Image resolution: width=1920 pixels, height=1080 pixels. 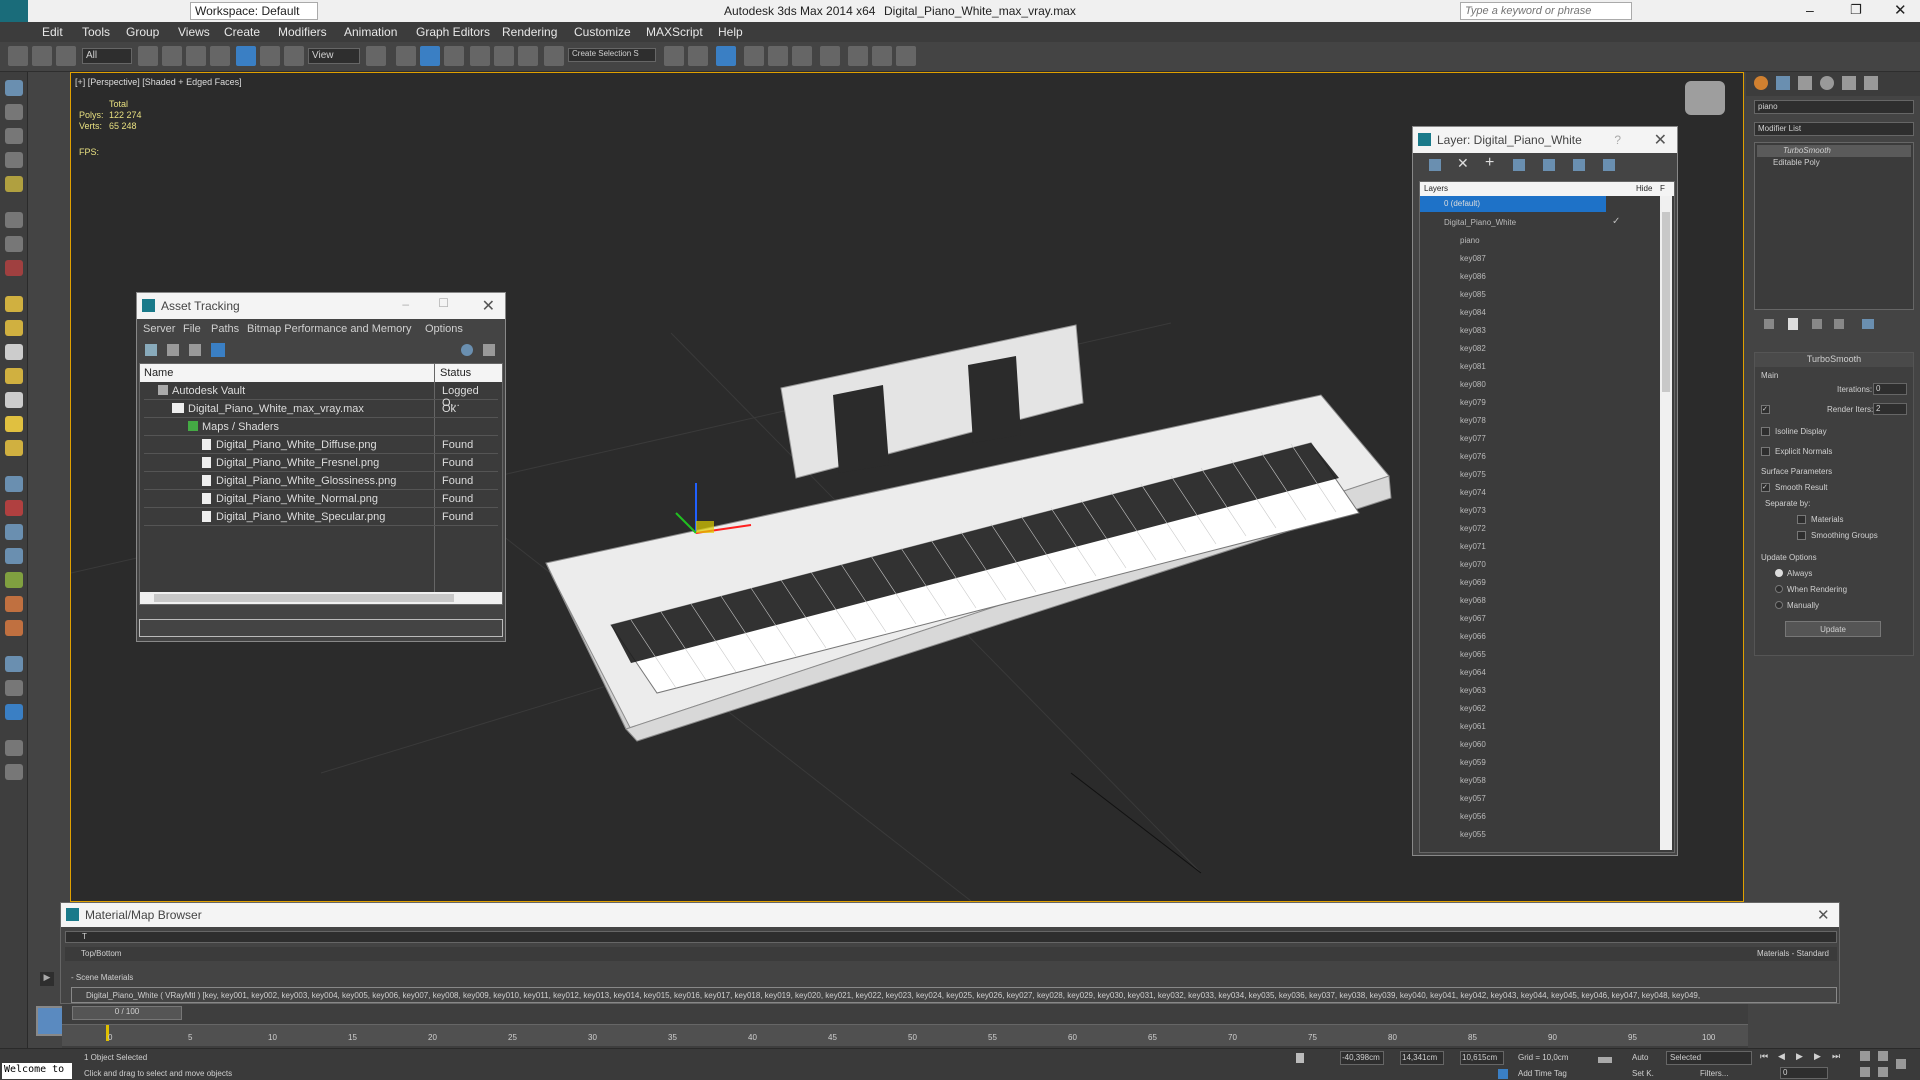 What do you see at coordinates (1546, 709) in the screenshot?
I see `list-item: key062` at bounding box center [1546, 709].